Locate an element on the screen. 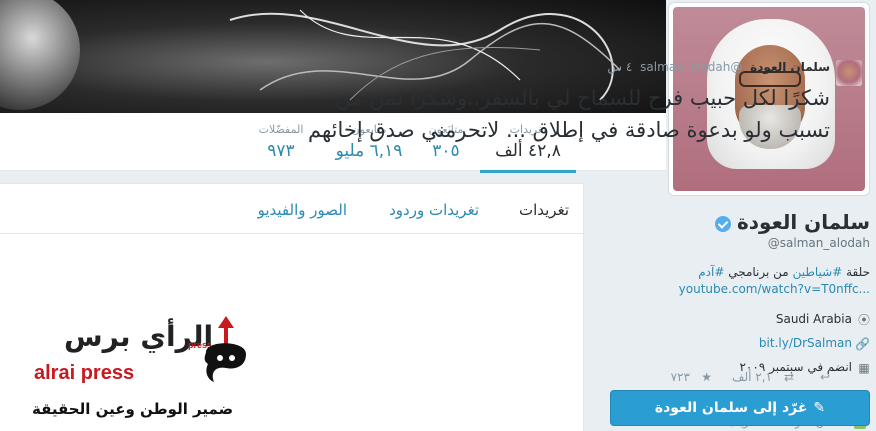  compose-icon: ✎ is located at coordinates (819, 408).